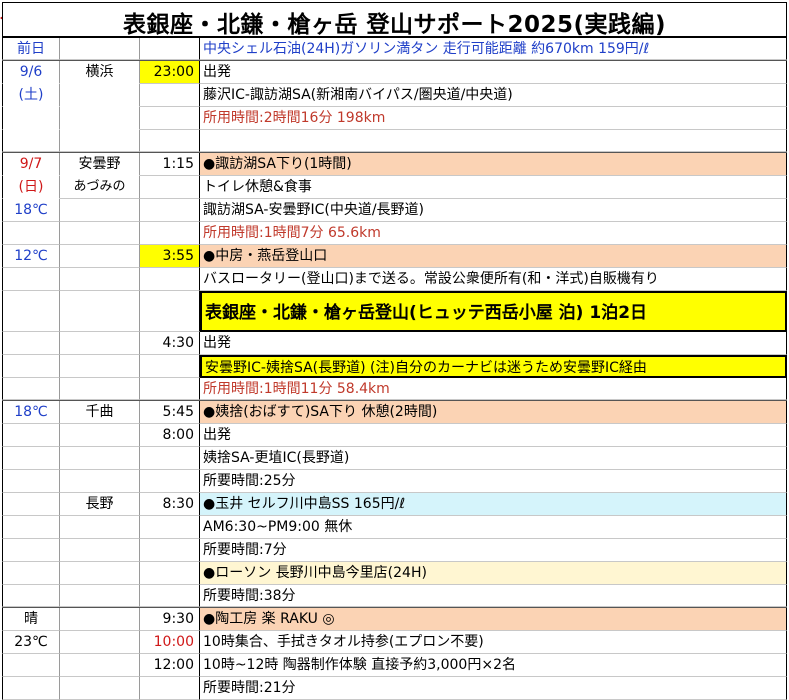 The width and height of the screenshot is (789, 700). I want to click on cell-place: 千曲, so click(100, 412).